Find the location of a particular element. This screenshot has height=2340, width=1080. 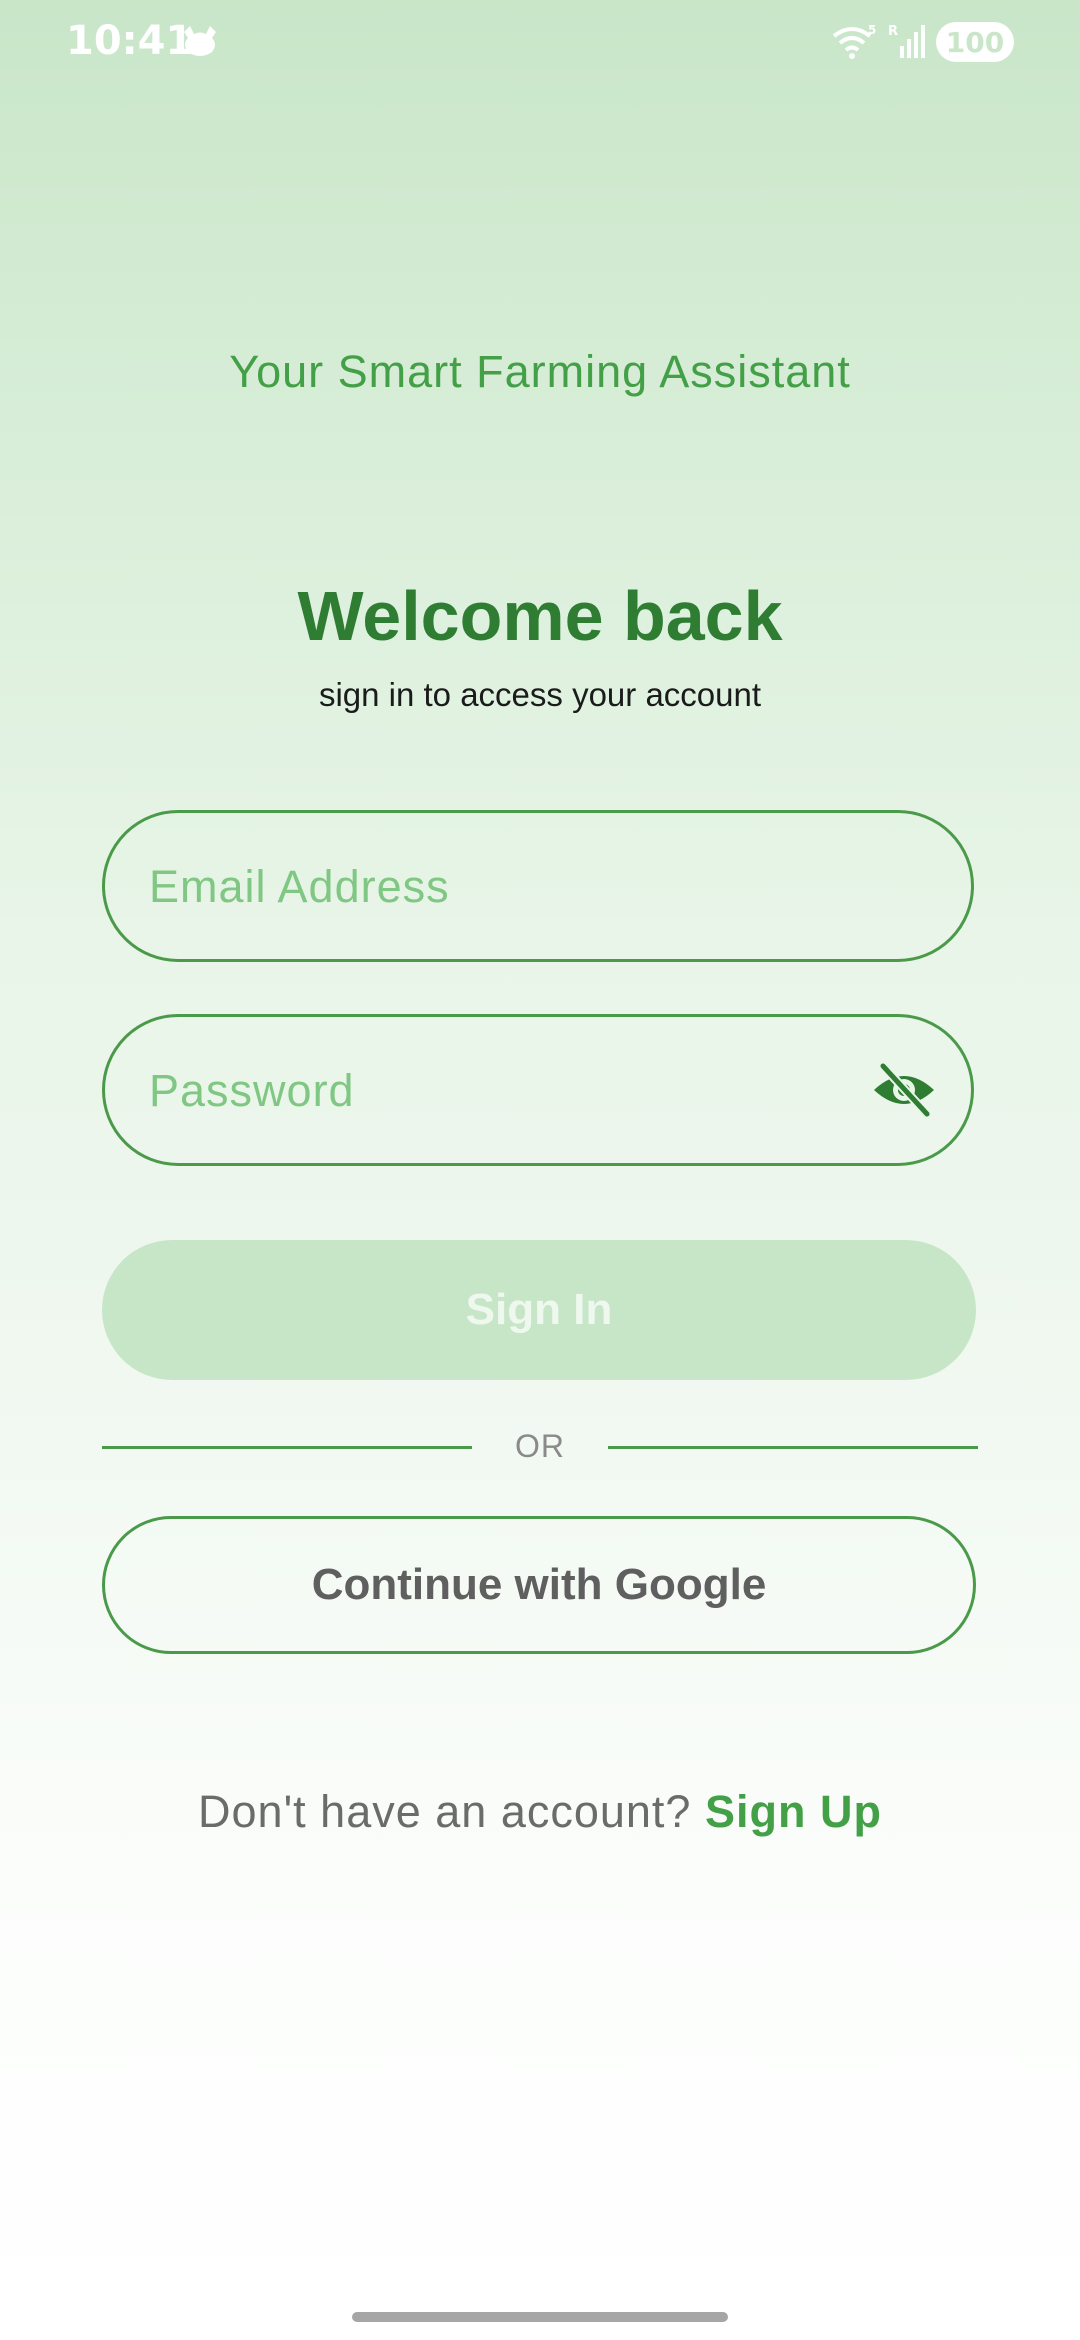

password-field is located at coordinates (538, 1090).